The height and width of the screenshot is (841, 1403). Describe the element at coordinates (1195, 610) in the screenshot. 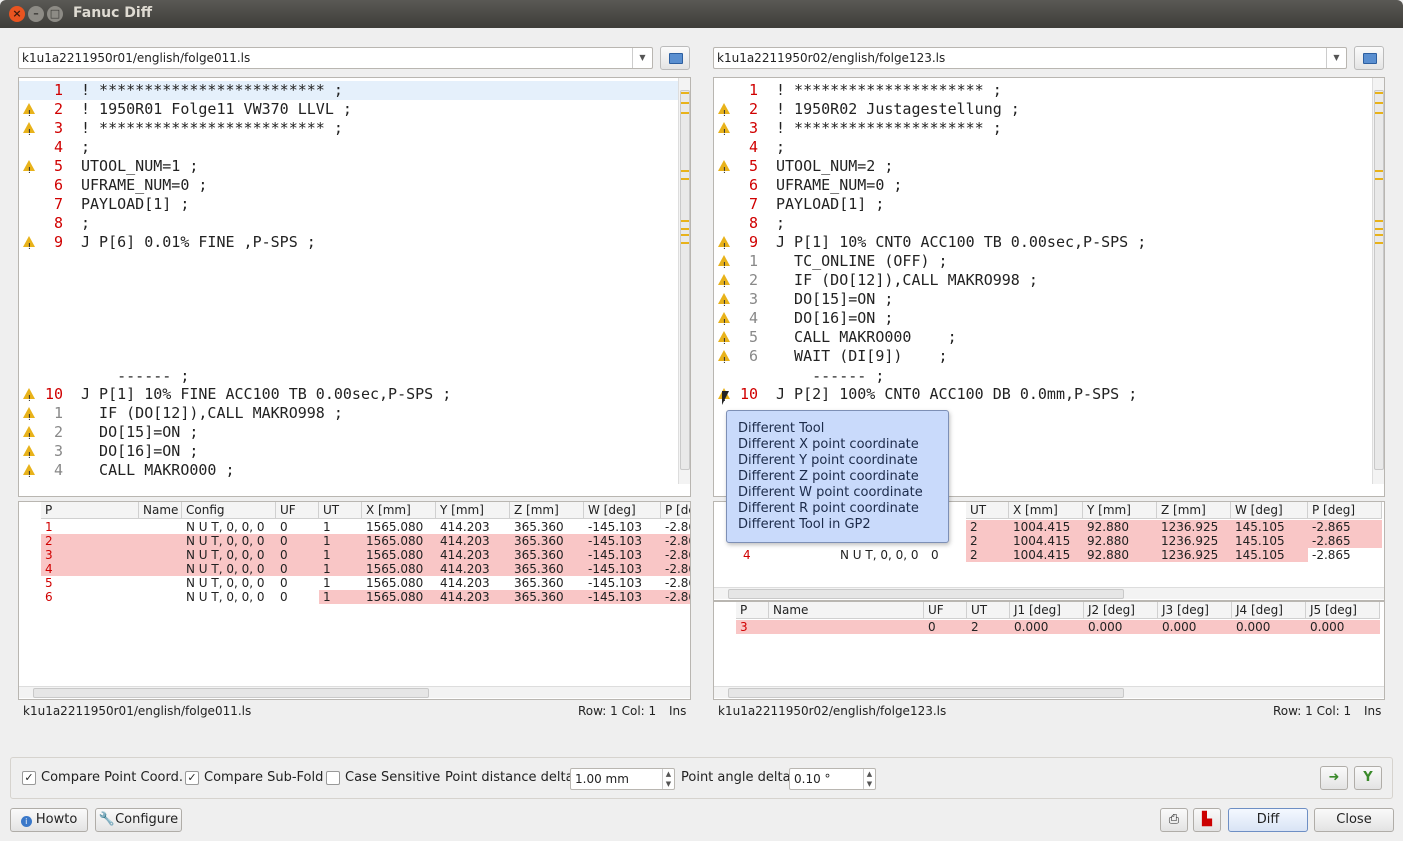

I see `table-header: J3 [deg]` at that location.